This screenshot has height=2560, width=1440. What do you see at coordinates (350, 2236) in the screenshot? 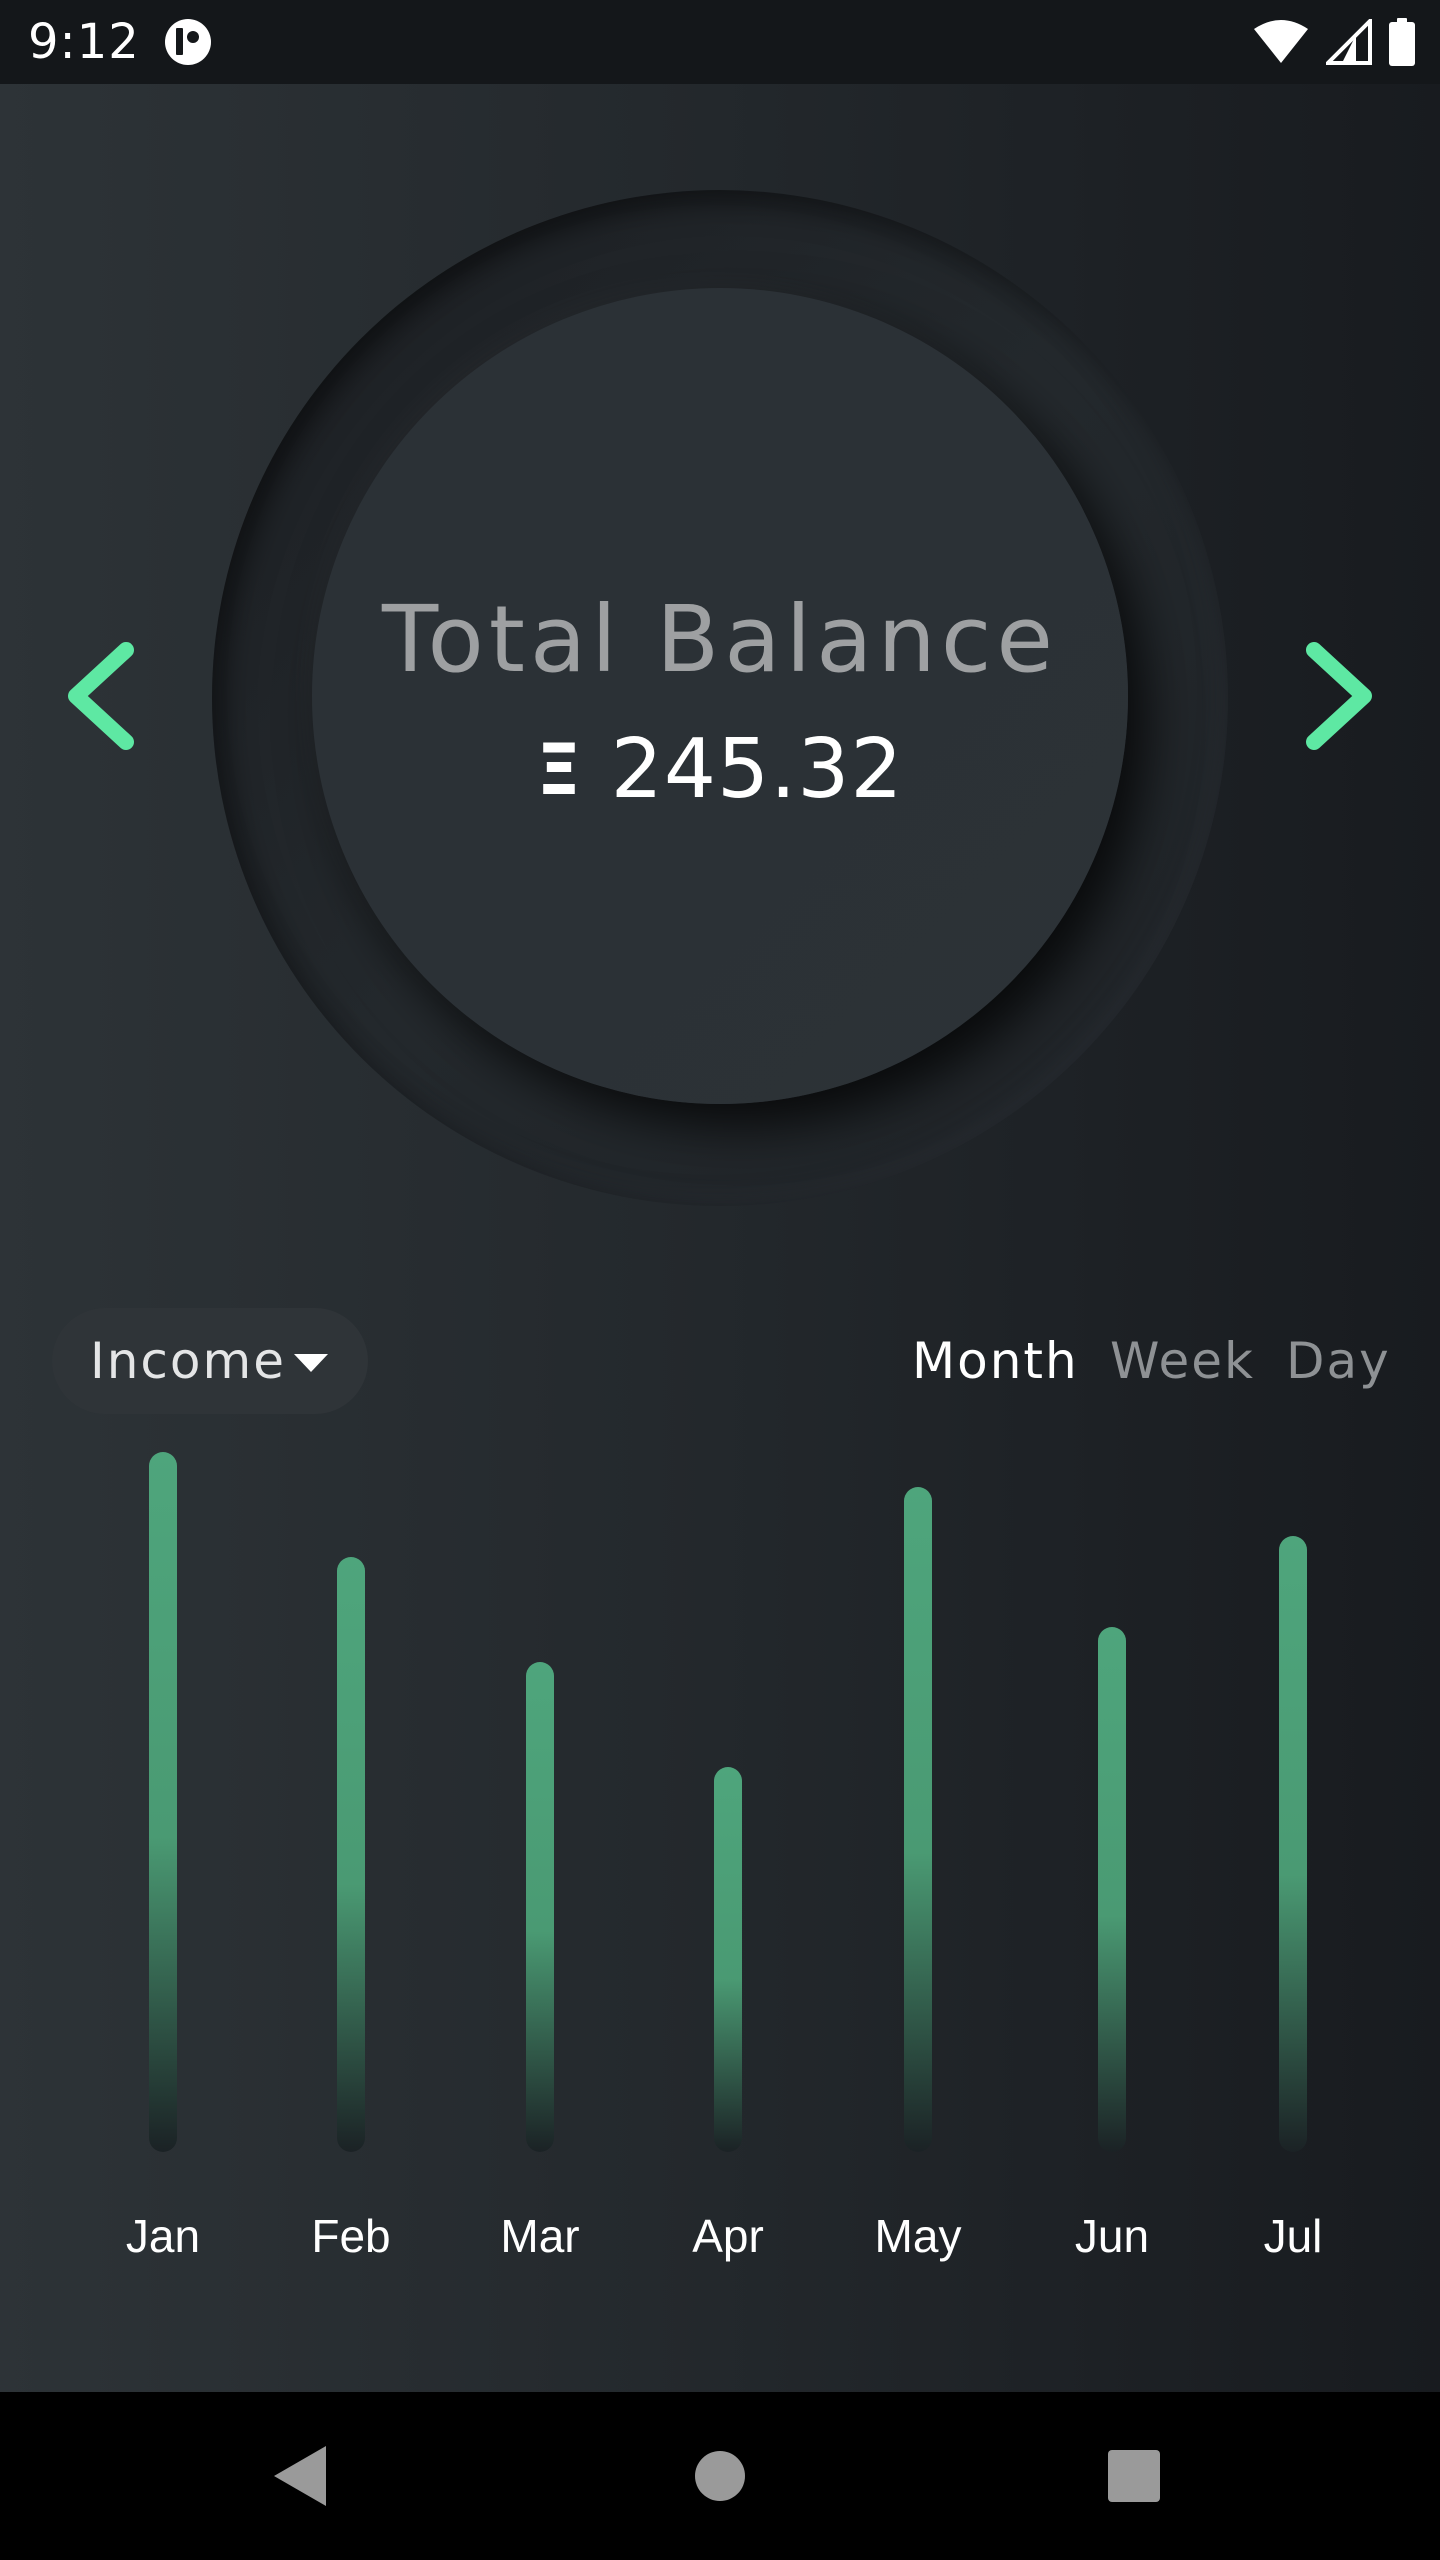
I see `chart-label-feb: Feb` at bounding box center [350, 2236].